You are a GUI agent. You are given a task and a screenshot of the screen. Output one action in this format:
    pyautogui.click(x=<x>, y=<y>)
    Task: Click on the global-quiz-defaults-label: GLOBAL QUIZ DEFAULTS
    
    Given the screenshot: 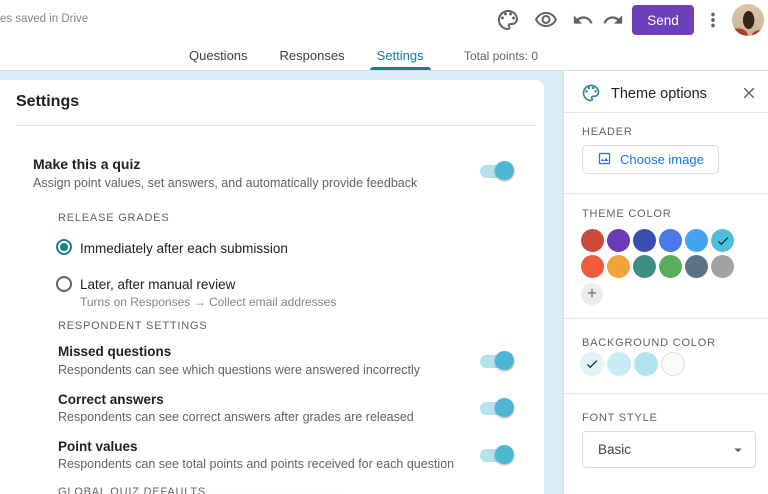 What is the action you would take?
    pyautogui.click(x=132, y=490)
    